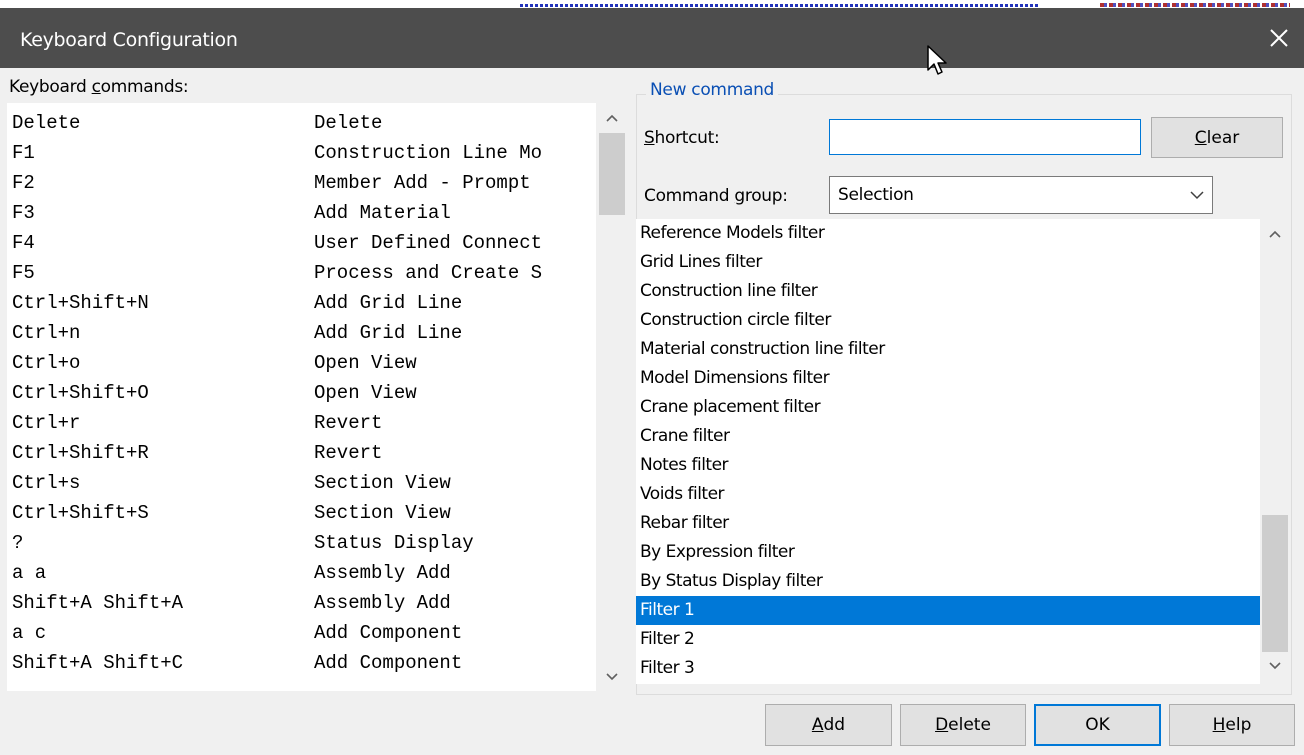 Image resolution: width=1304 pixels, height=755 pixels. Describe the element at coordinates (948, 233) in the screenshot. I see `list-item: Reference Models filter` at that location.